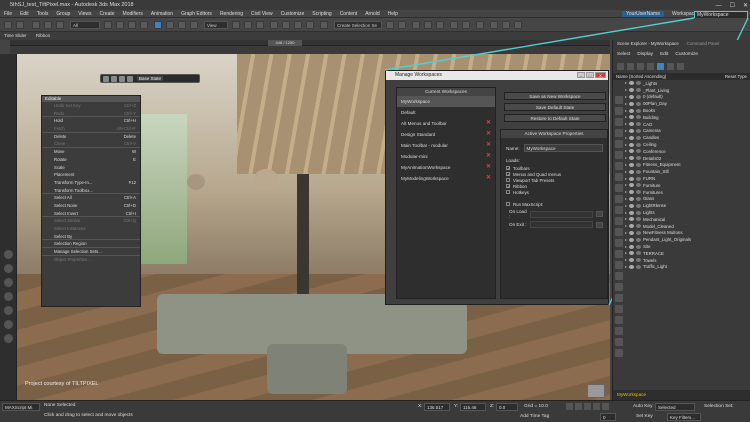 The width and height of the screenshot is (750, 422). What do you see at coordinates (39, 35) in the screenshot?
I see `ribbon-label: Ribbon` at bounding box center [39, 35].